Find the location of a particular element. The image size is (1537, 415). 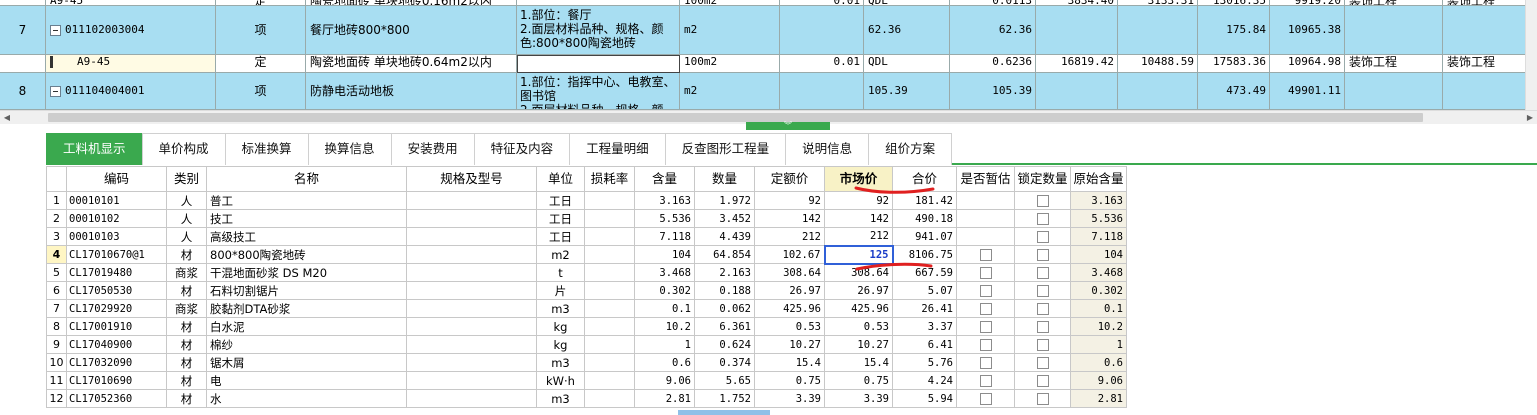

resource-quota-price: 10.27 is located at coordinates (789, 344).